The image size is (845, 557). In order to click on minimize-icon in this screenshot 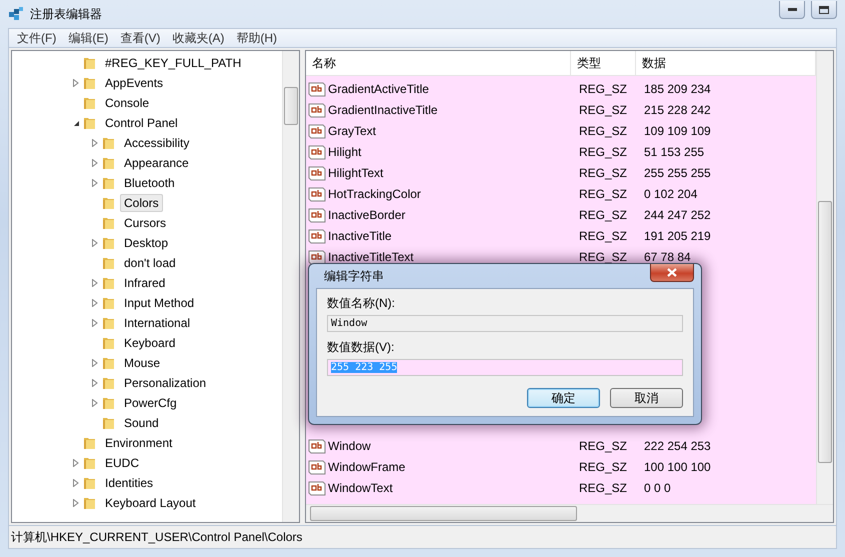, I will do `click(792, 9)`.